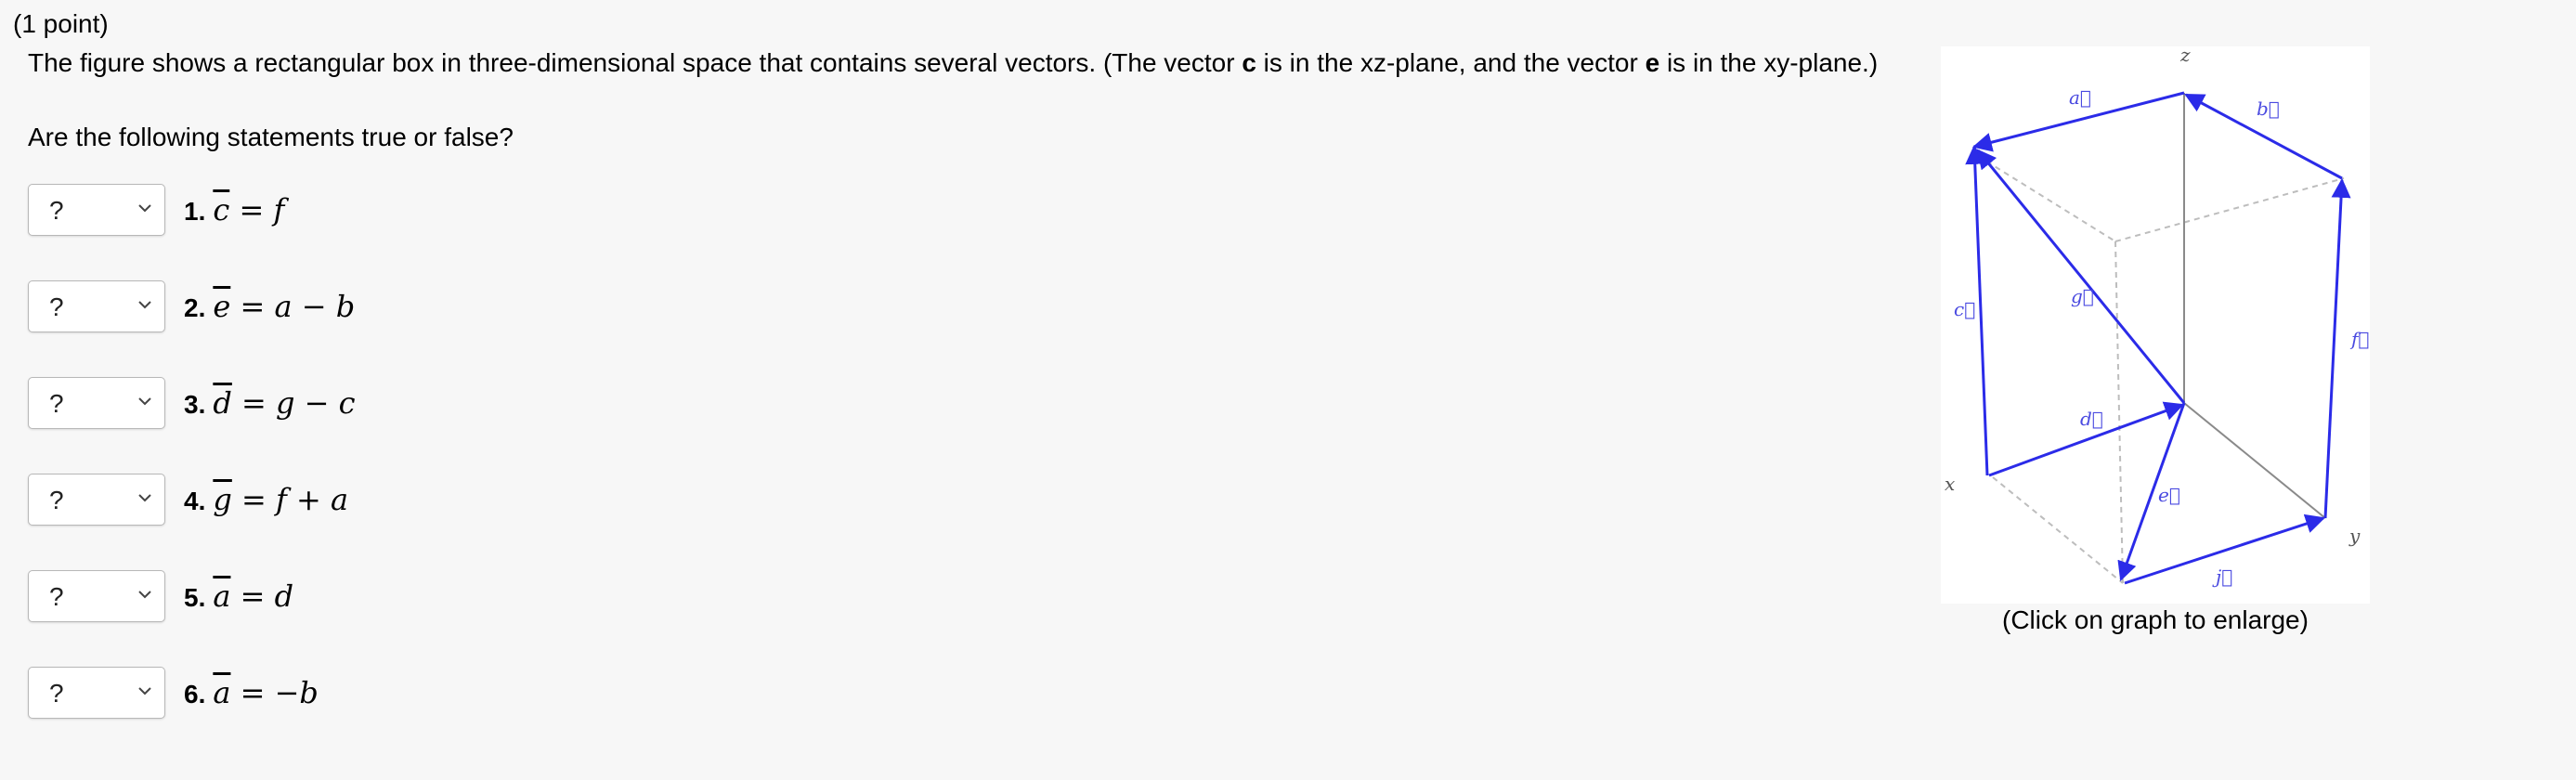 This screenshot has width=2576, height=780. I want to click on statement-row: ? 1. c = f, so click(156, 210).